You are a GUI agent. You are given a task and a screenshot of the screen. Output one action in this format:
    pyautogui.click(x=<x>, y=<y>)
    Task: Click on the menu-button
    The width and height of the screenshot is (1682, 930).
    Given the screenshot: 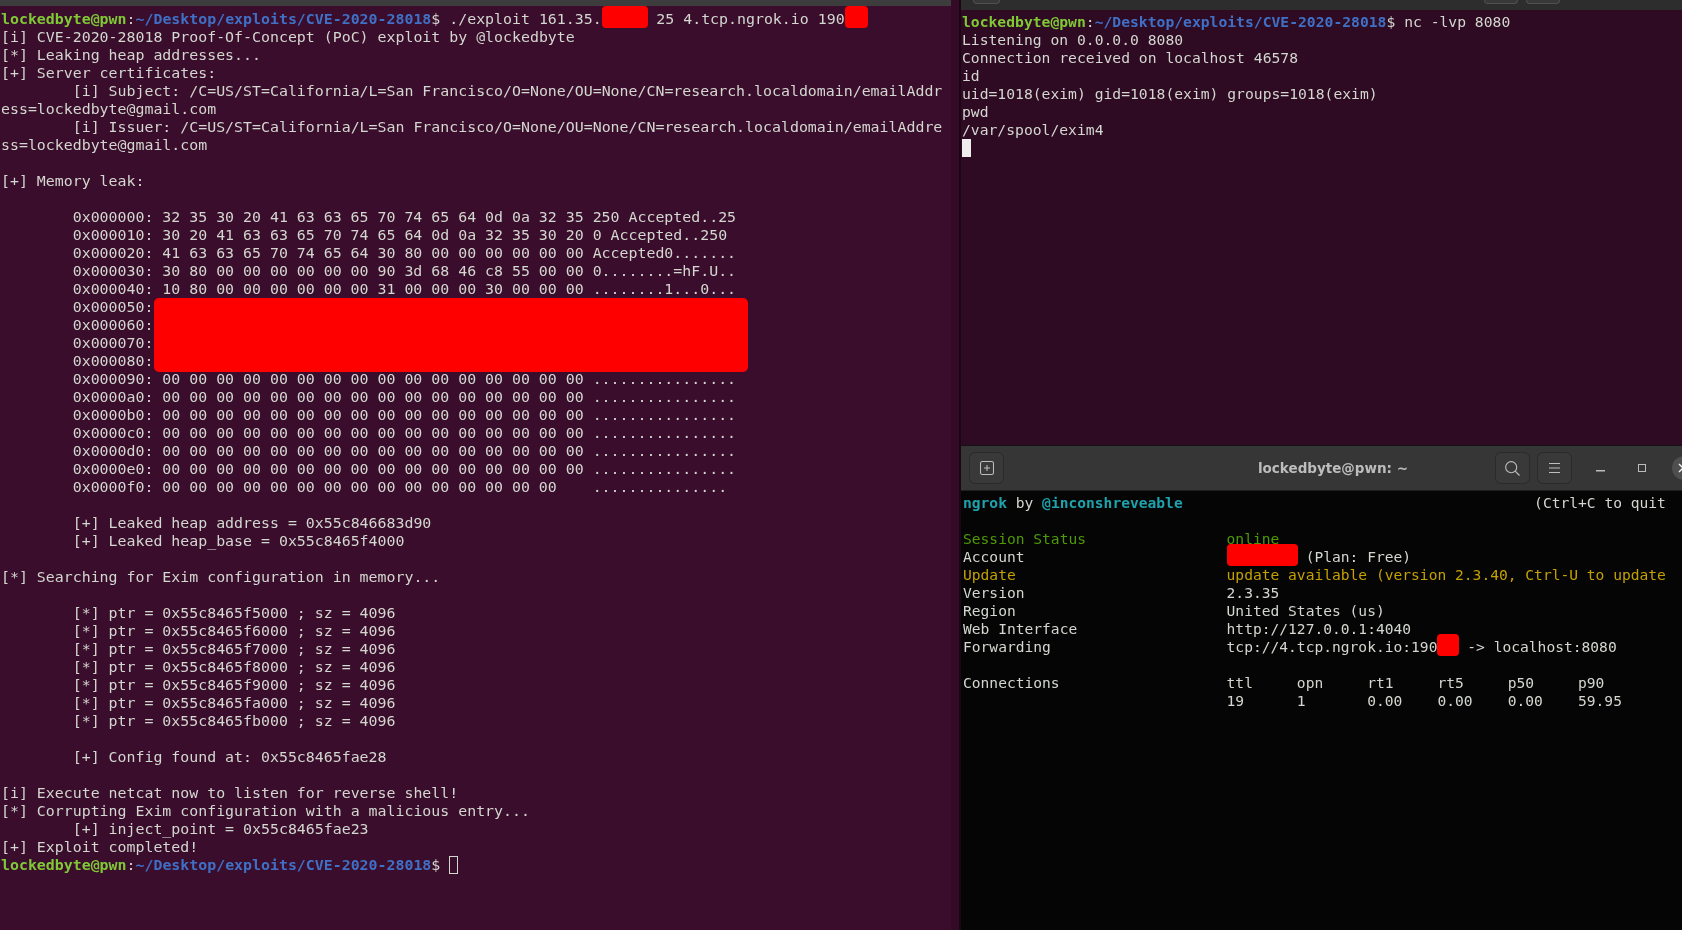 What is the action you would take?
    pyautogui.click(x=1554, y=468)
    